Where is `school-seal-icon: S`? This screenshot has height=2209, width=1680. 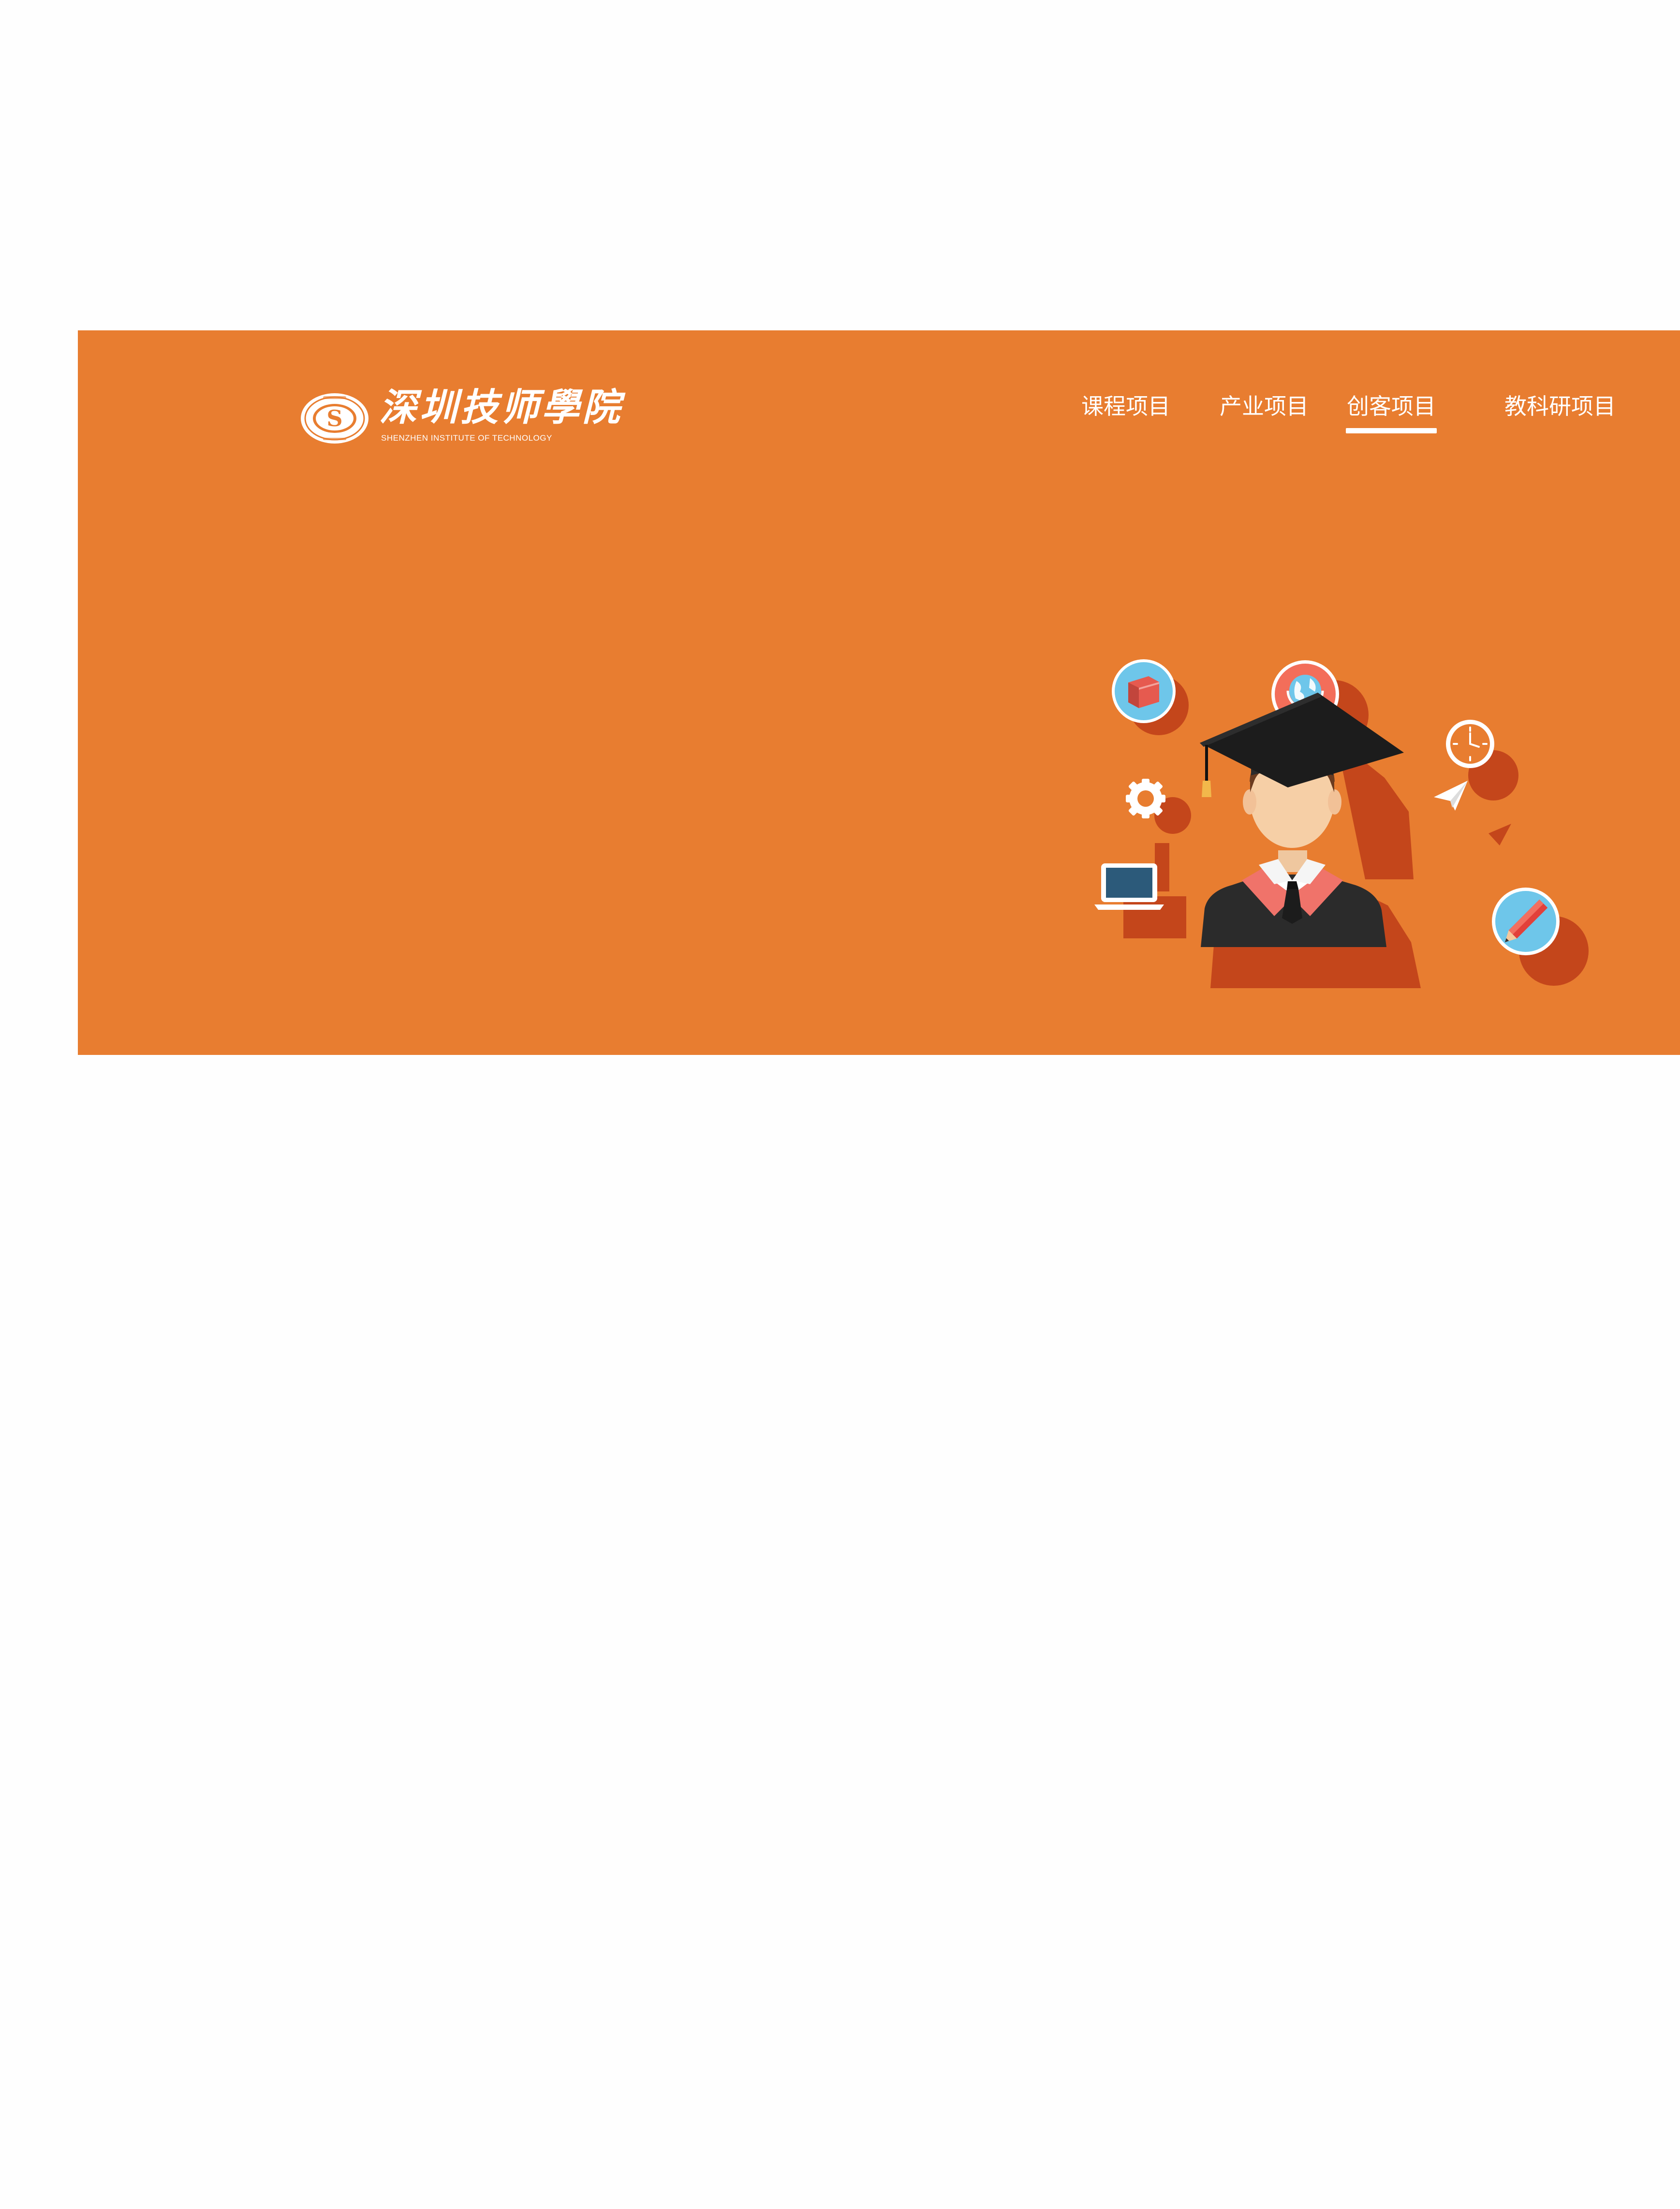
school-seal-icon: S is located at coordinates (335, 418).